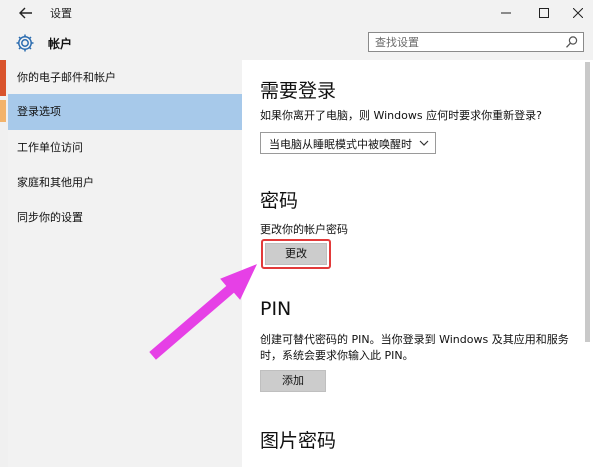 This screenshot has height=467, width=593. I want to click on search-icon, so click(572, 42).